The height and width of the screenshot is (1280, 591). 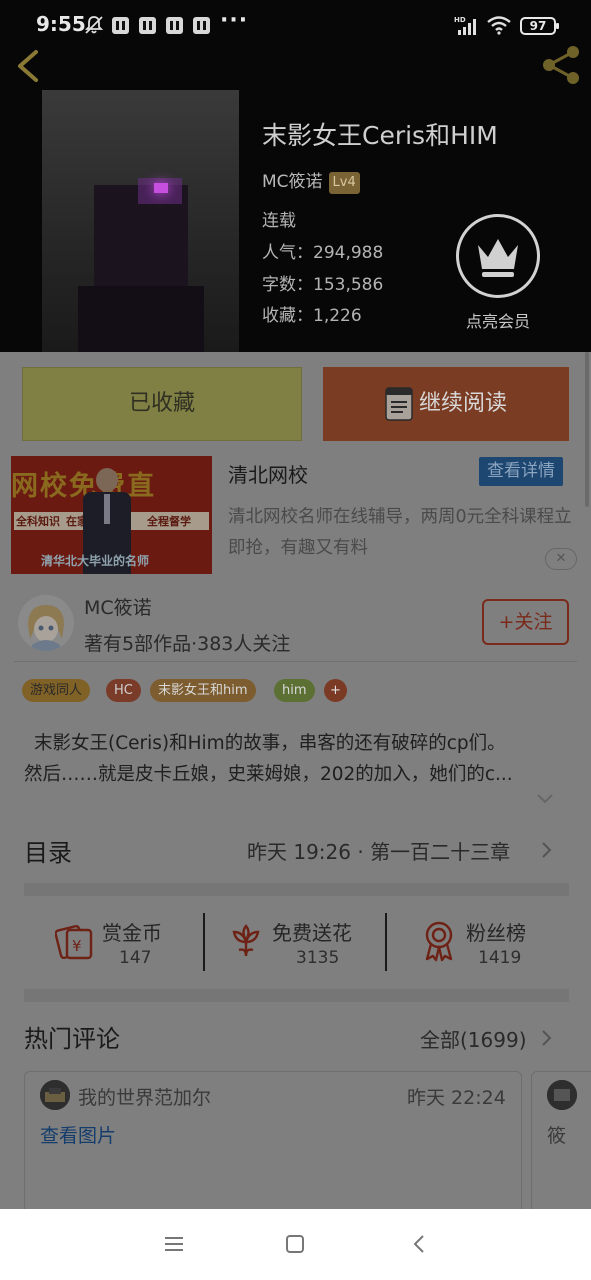 I want to click on more-notifications-icon: ···, so click(x=234, y=20).